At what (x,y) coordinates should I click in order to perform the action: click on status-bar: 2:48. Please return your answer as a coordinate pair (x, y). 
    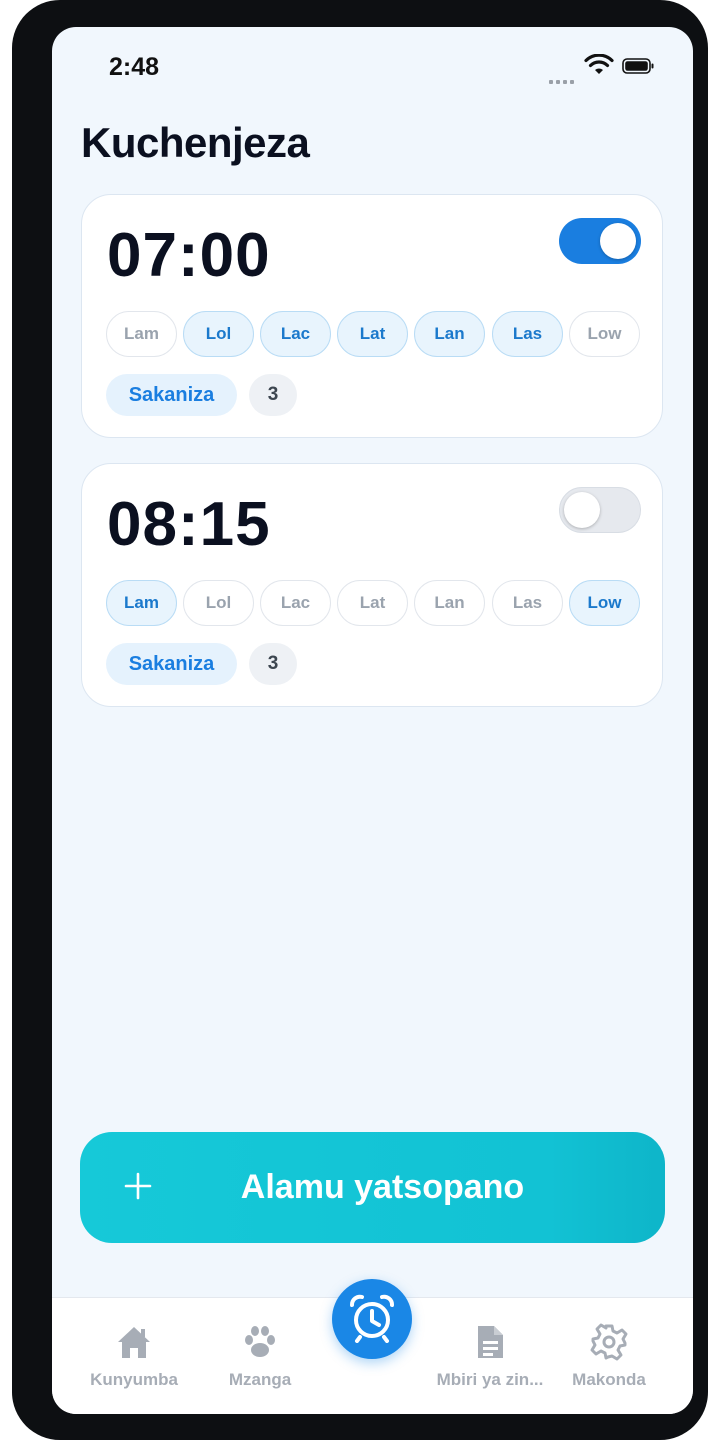
    Looking at the image, I should click on (372, 67).